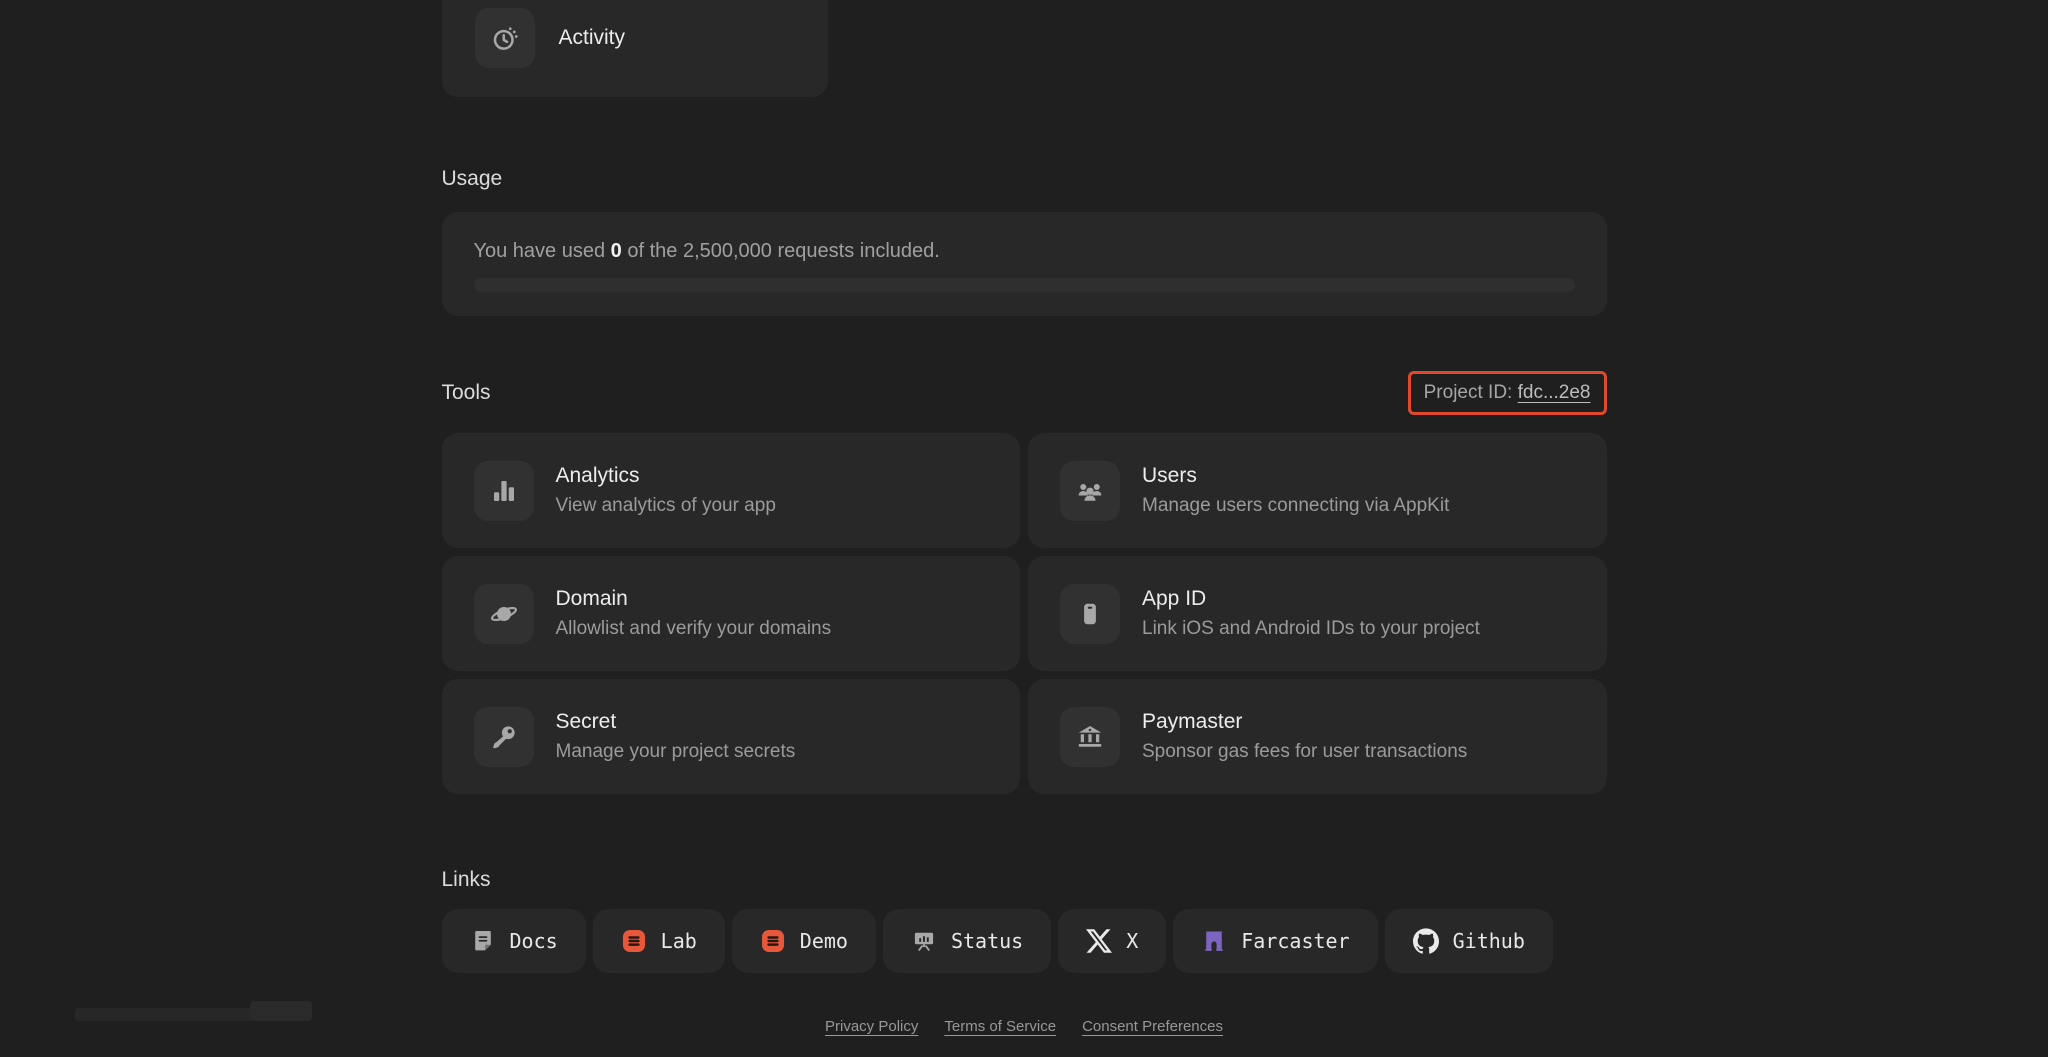  What do you see at coordinates (1090, 736) in the screenshot?
I see `bank-icon` at bounding box center [1090, 736].